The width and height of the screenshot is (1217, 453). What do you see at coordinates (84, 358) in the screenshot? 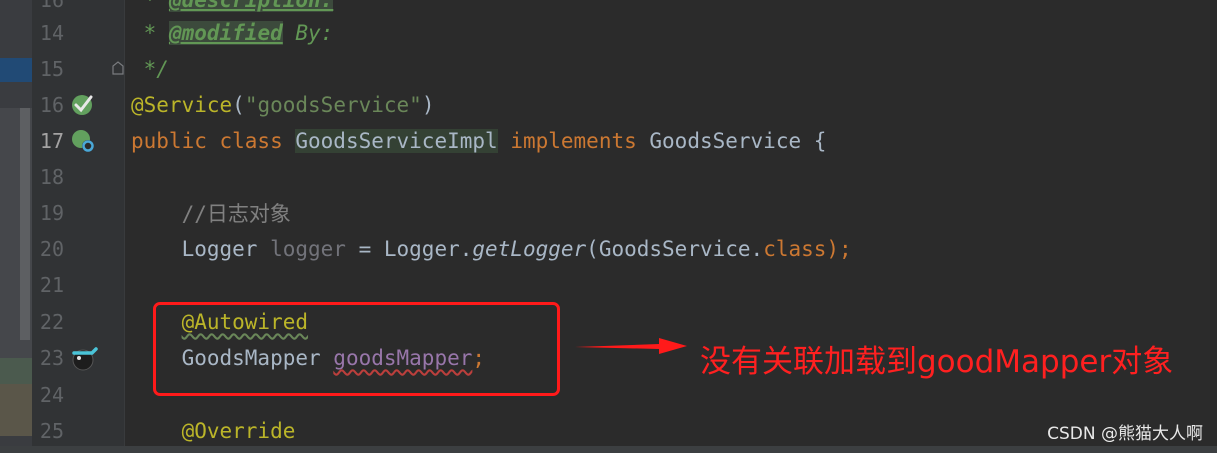
I see `bean-injection-icon` at bounding box center [84, 358].